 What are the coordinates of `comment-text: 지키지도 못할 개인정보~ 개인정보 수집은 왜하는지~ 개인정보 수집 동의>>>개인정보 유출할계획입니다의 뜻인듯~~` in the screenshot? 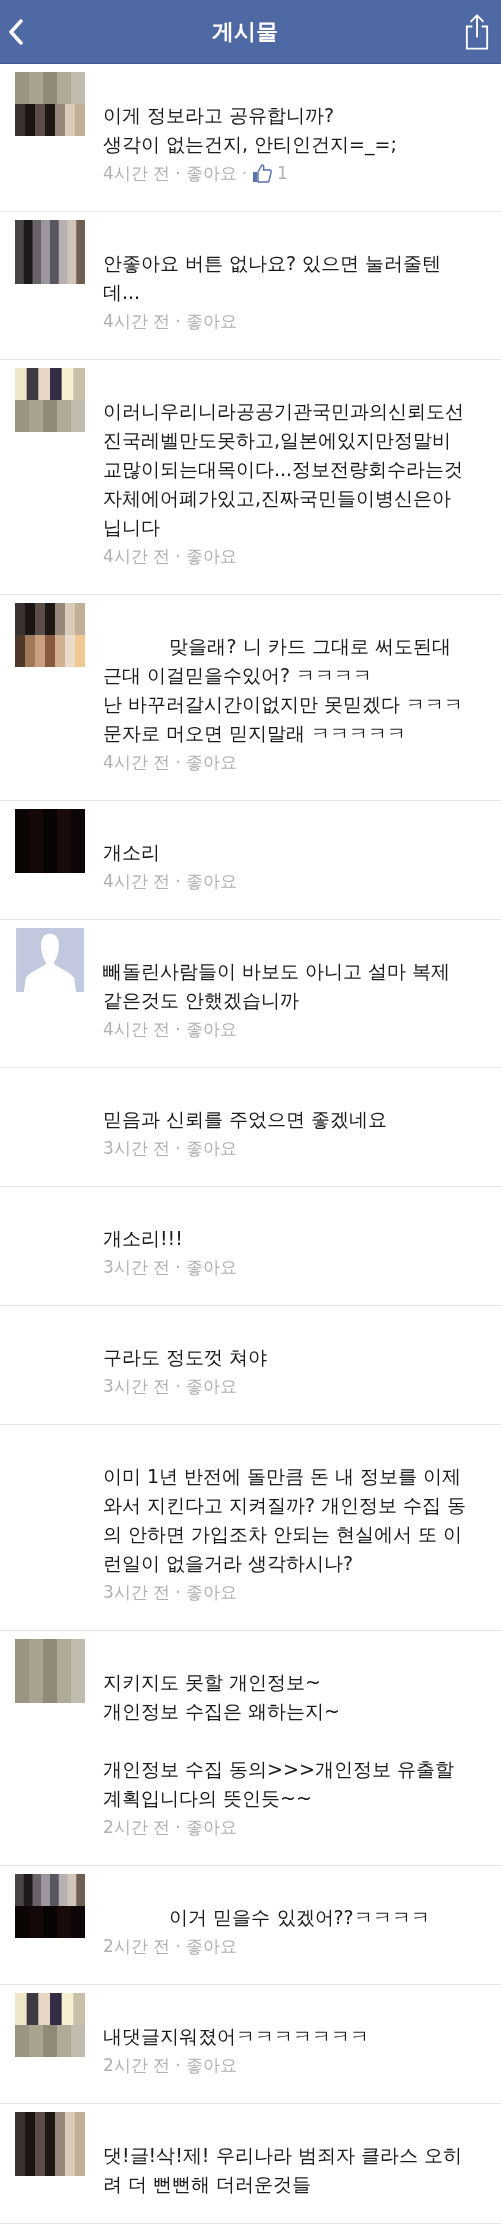 It's located at (279, 1740).